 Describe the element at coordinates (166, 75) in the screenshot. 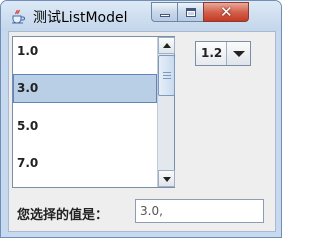

I see `scroll-thumb` at that location.